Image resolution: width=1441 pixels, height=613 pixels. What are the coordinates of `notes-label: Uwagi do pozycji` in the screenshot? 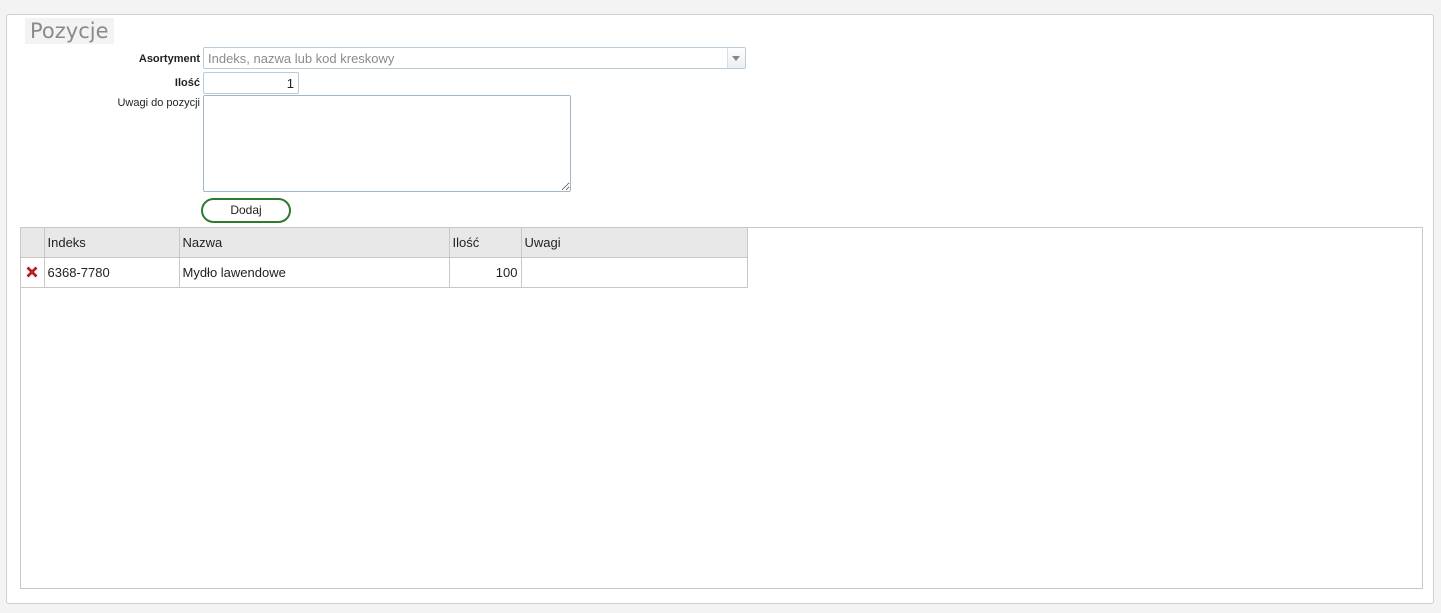 It's located at (158, 103).